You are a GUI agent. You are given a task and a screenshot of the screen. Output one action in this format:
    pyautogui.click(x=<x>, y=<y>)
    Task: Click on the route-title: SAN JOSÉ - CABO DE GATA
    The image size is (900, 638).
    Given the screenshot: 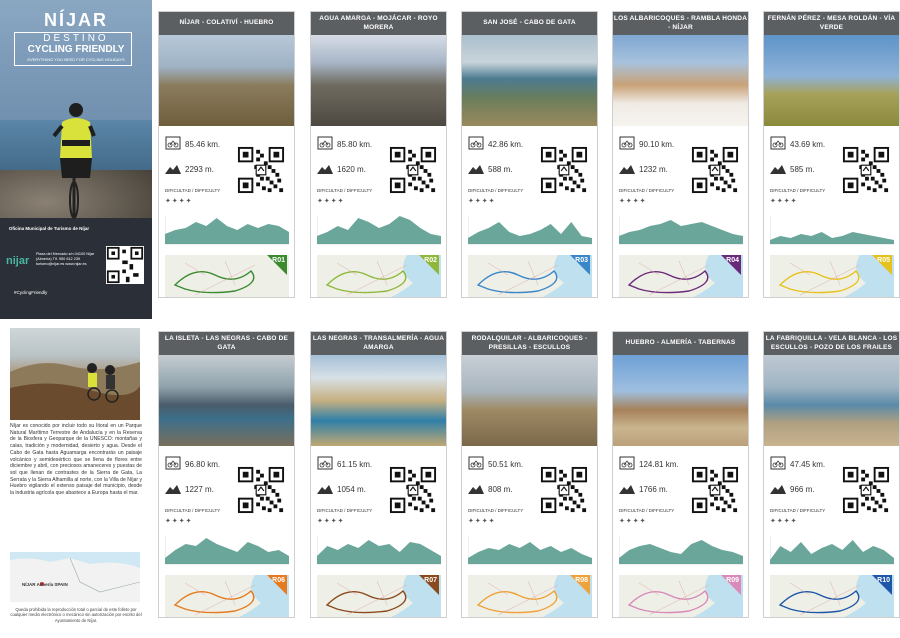 What is the action you would take?
    pyautogui.click(x=529, y=23)
    